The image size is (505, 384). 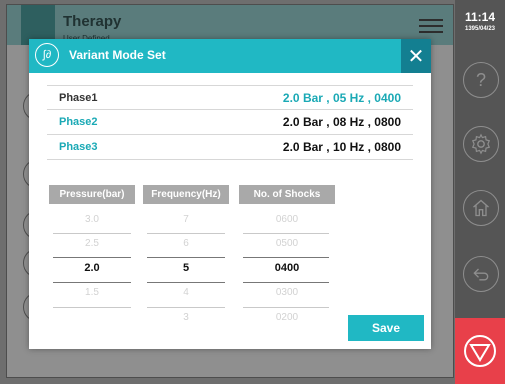 What do you see at coordinates (78, 147) in the screenshot?
I see `phase-name: Phase3` at bounding box center [78, 147].